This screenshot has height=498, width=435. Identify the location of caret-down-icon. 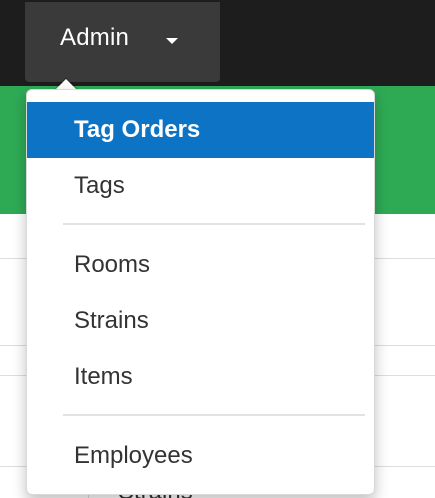
(172, 41).